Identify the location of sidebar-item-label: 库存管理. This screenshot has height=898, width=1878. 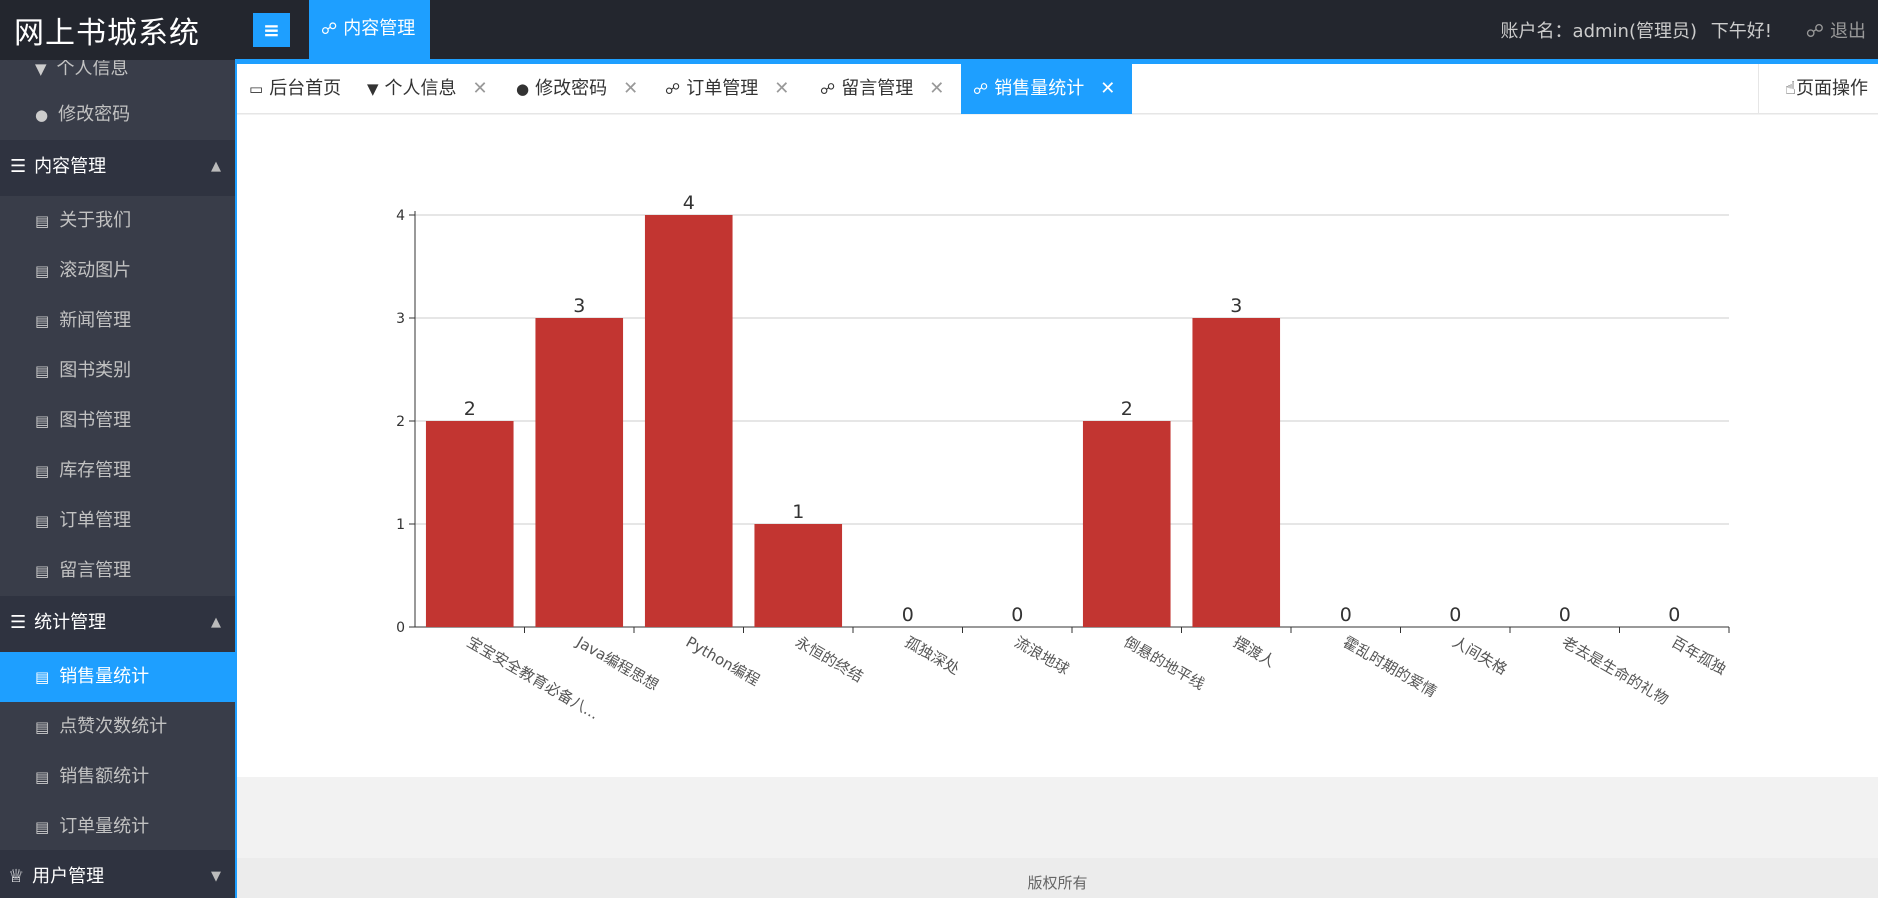
(95, 470).